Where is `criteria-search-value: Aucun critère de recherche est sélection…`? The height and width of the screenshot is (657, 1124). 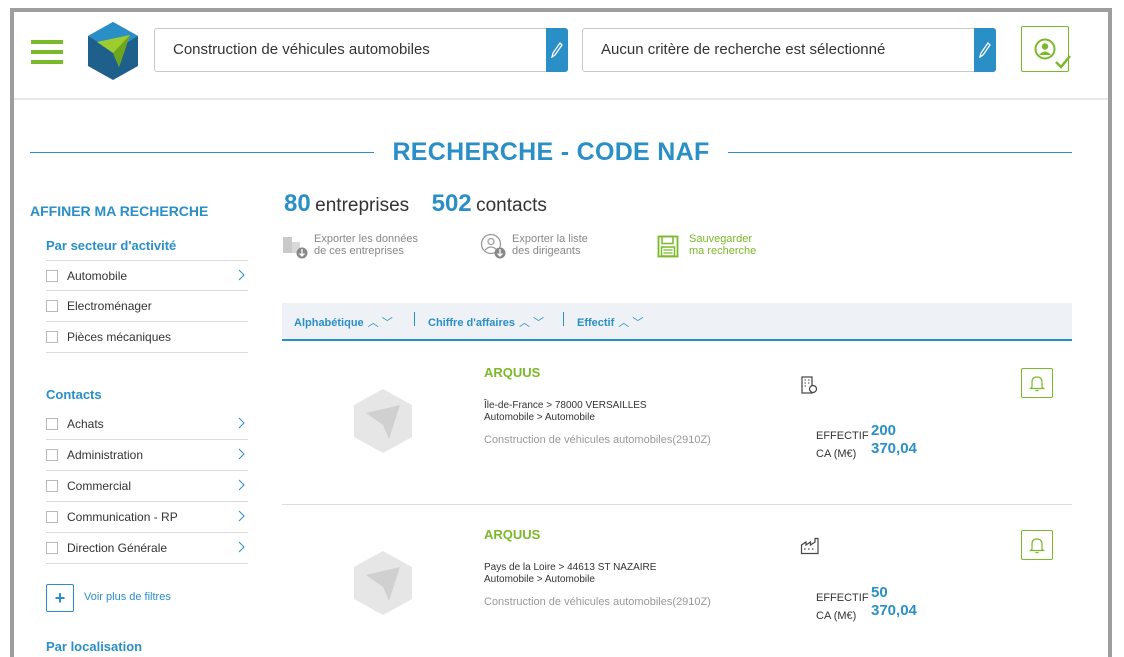
criteria-search-value: Aucun critère de recherche est sélection… is located at coordinates (743, 49).